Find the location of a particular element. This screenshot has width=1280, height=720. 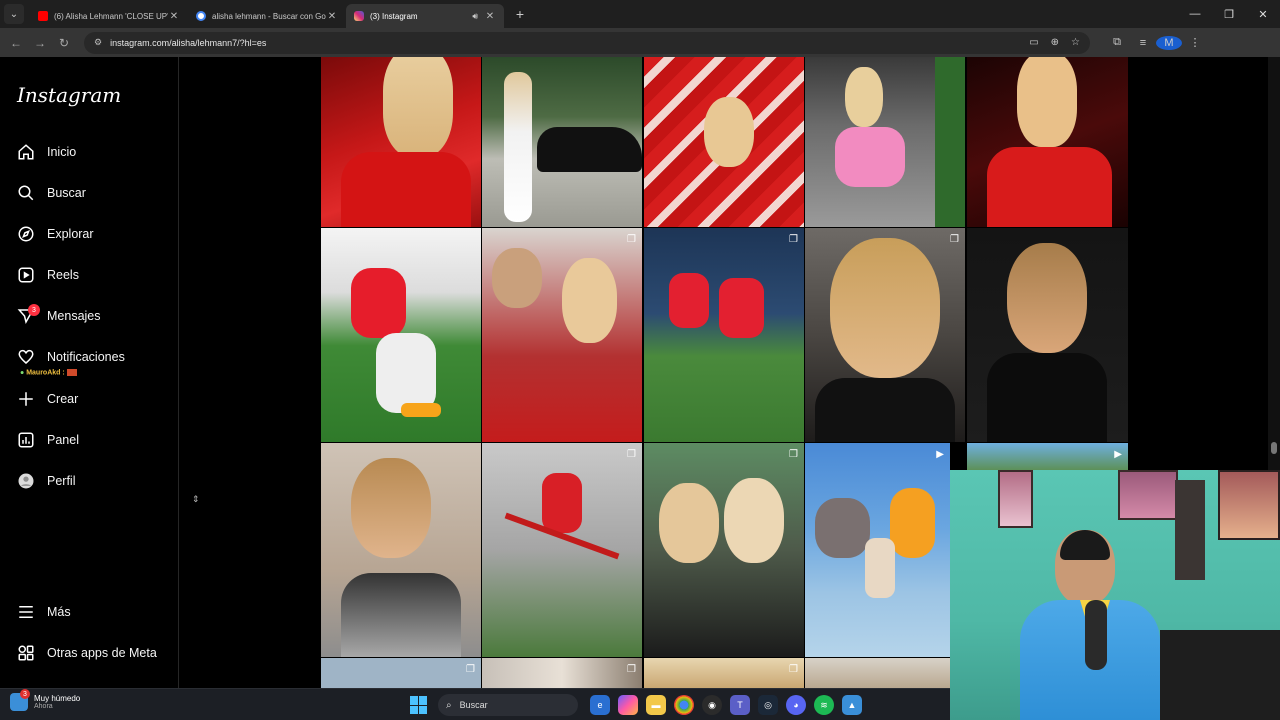

webcam-overlay is located at coordinates (1115, 595).